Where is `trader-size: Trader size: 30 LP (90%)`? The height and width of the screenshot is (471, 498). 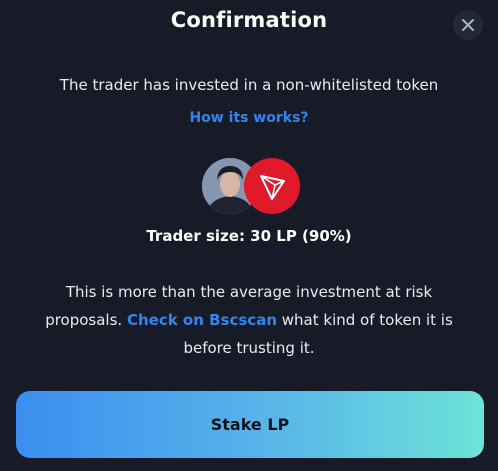 trader-size: Trader size: 30 LP (90%) is located at coordinates (249, 236).